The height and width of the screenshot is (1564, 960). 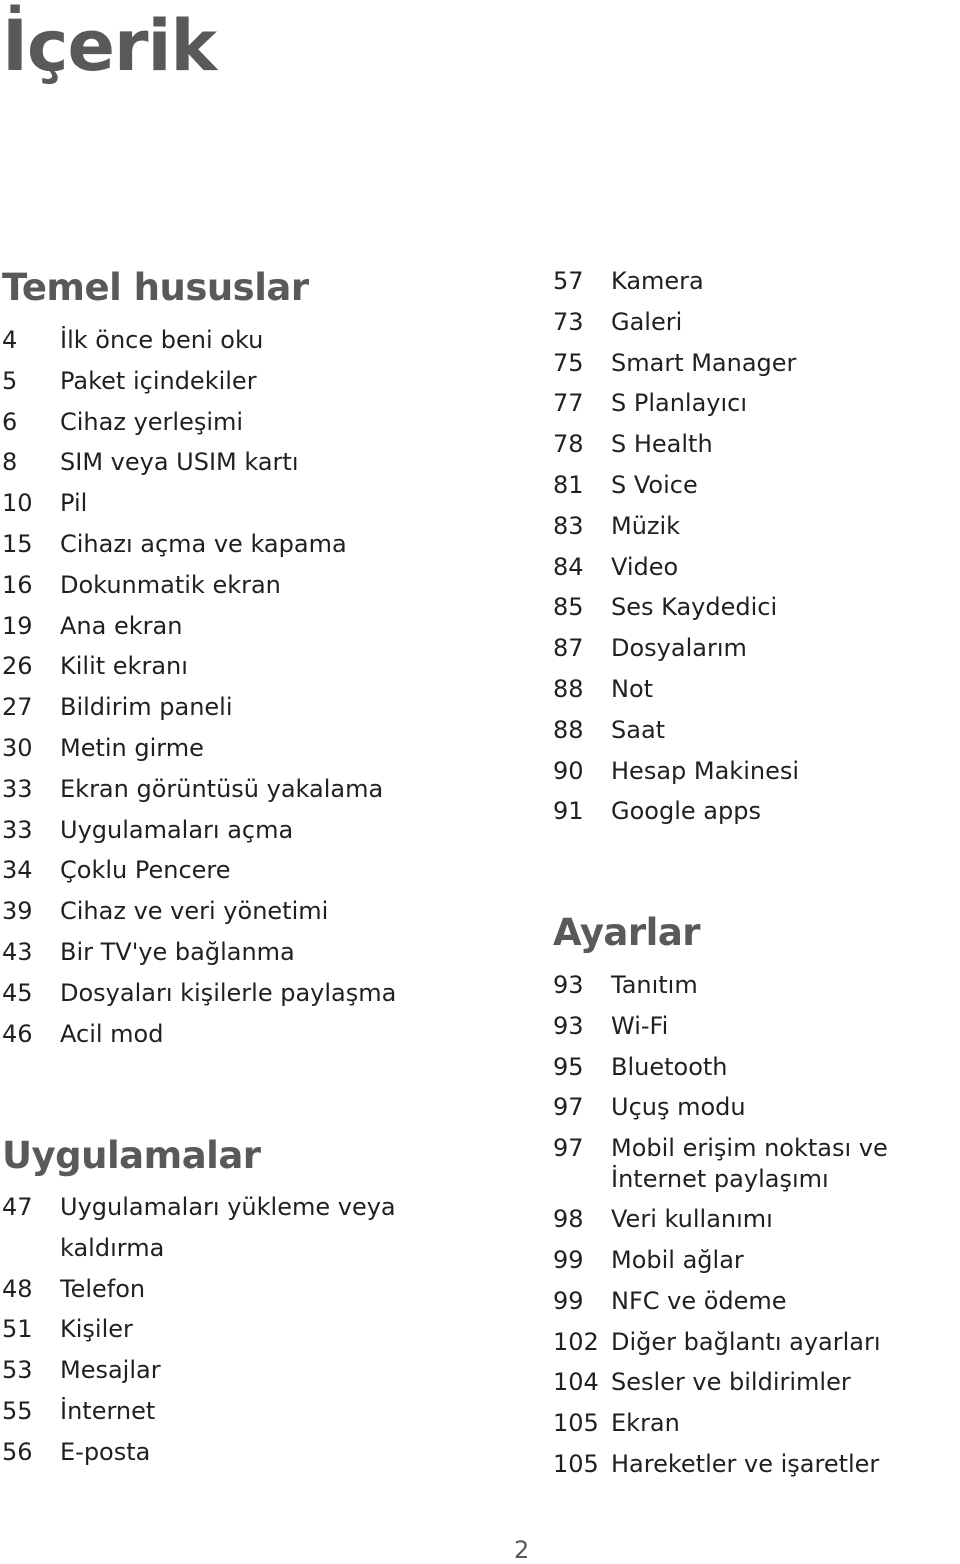 What do you see at coordinates (756, 281) in the screenshot?
I see `toc-entry: 57 Kamera` at bounding box center [756, 281].